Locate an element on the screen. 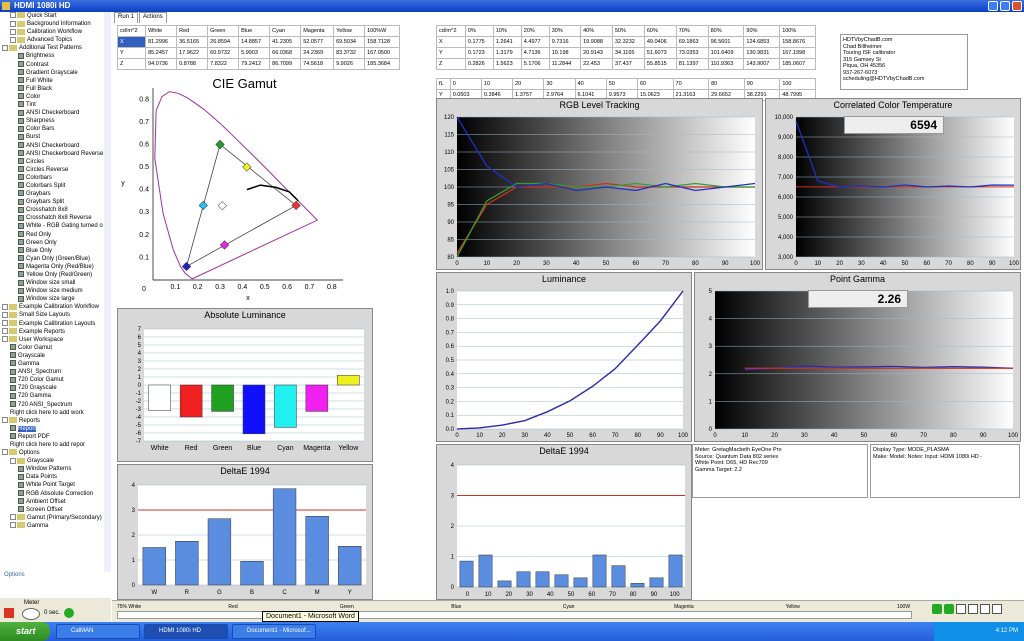 This screenshot has width=1024, height=641. tree-item: Report PDF is located at coordinates (55, 437).